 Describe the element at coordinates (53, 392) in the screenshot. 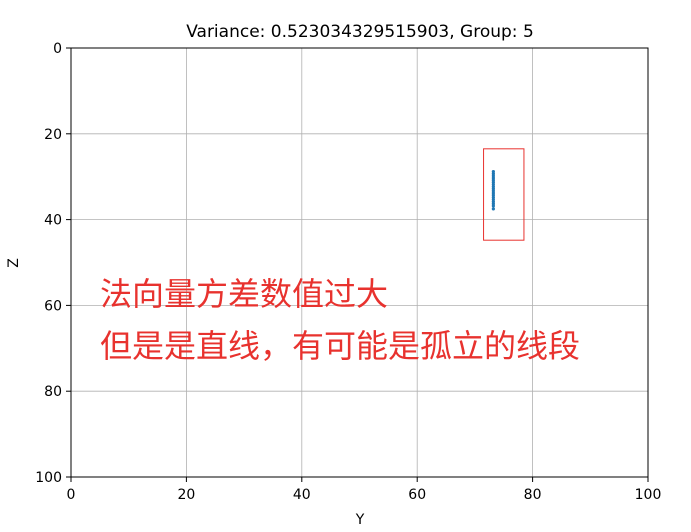

I see `y-tick-label: 80` at that location.